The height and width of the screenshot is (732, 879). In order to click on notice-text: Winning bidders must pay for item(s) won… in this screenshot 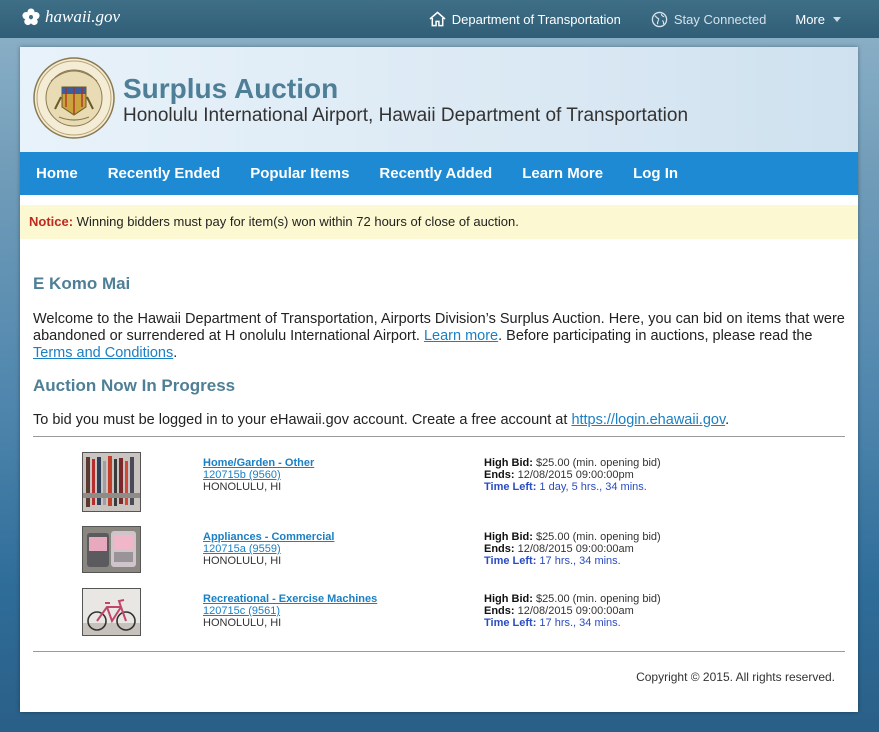, I will do `click(296, 221)`.